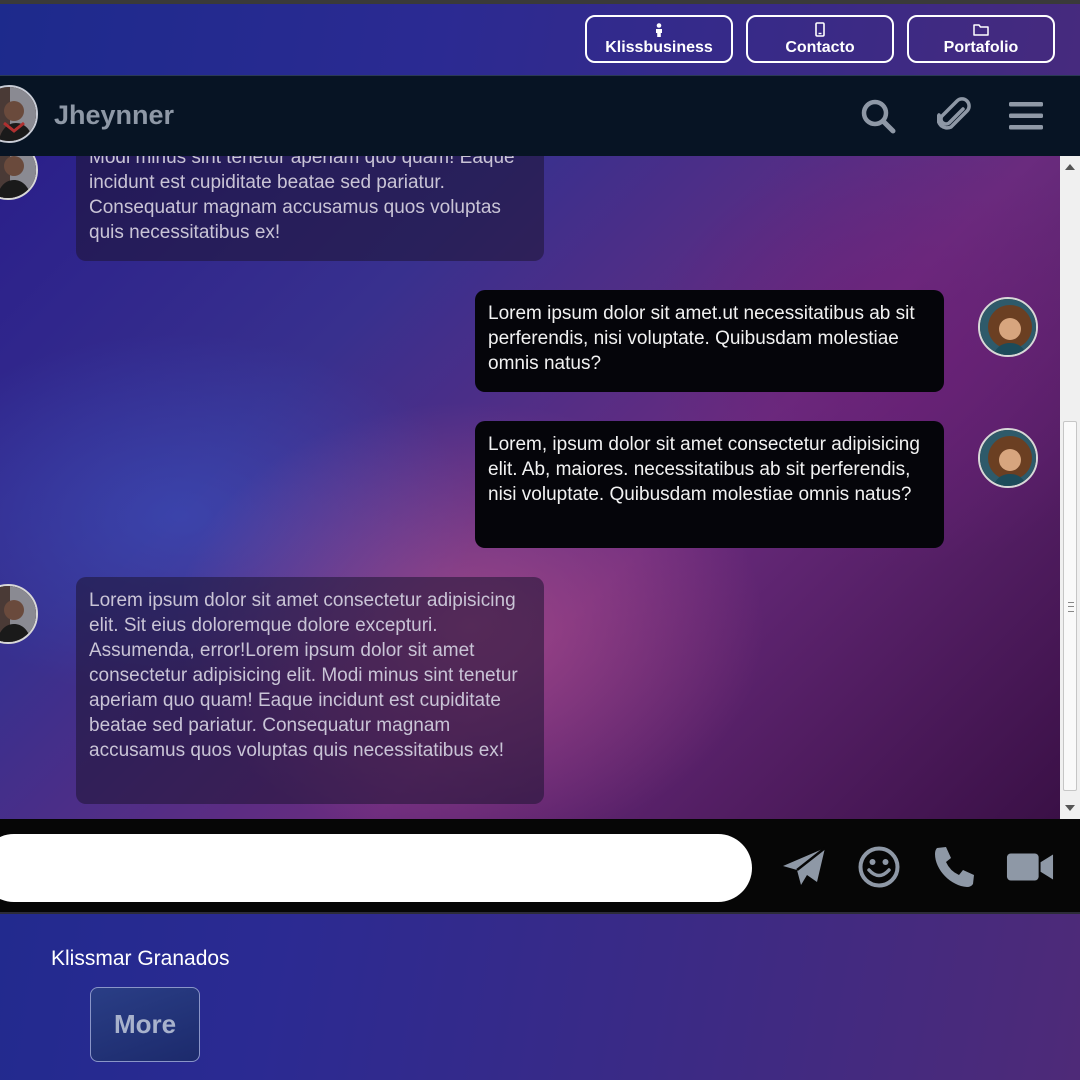 Image resolution: width=1080 pixels, height=1080 pixels. I want to click on scroll-up-arrow, so click(1070, 167).